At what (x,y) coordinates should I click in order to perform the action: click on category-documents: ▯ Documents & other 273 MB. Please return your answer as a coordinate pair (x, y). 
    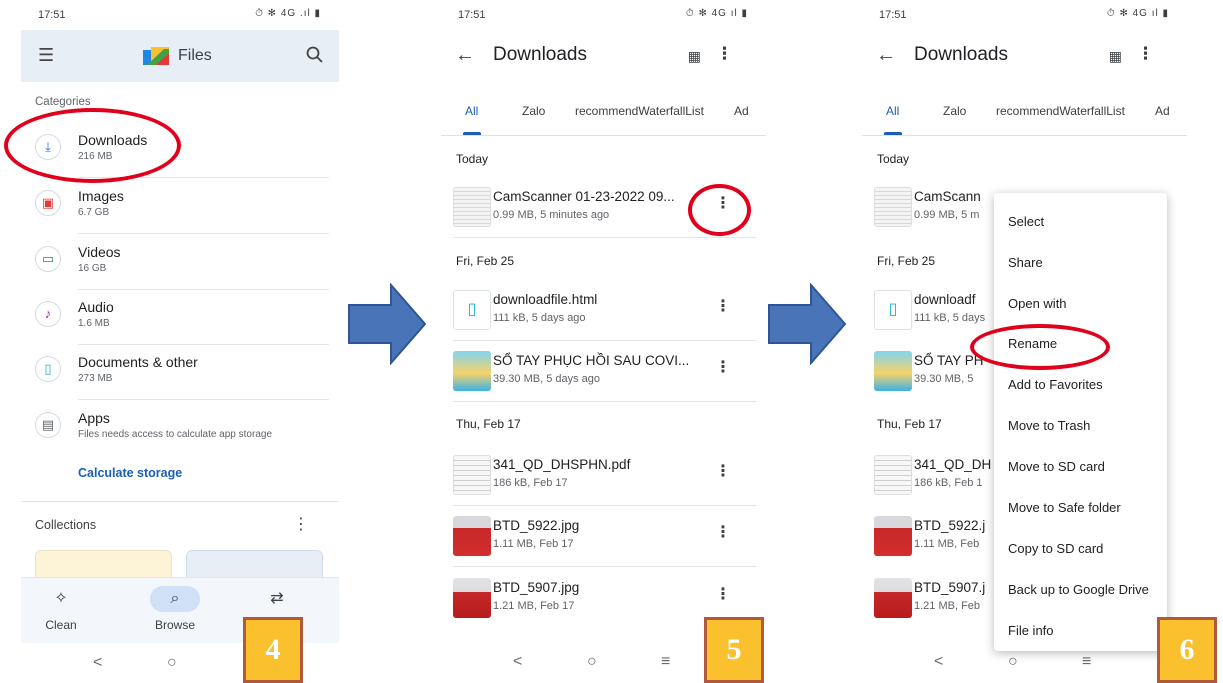
    Looking at the image, I should click on (180, 372).